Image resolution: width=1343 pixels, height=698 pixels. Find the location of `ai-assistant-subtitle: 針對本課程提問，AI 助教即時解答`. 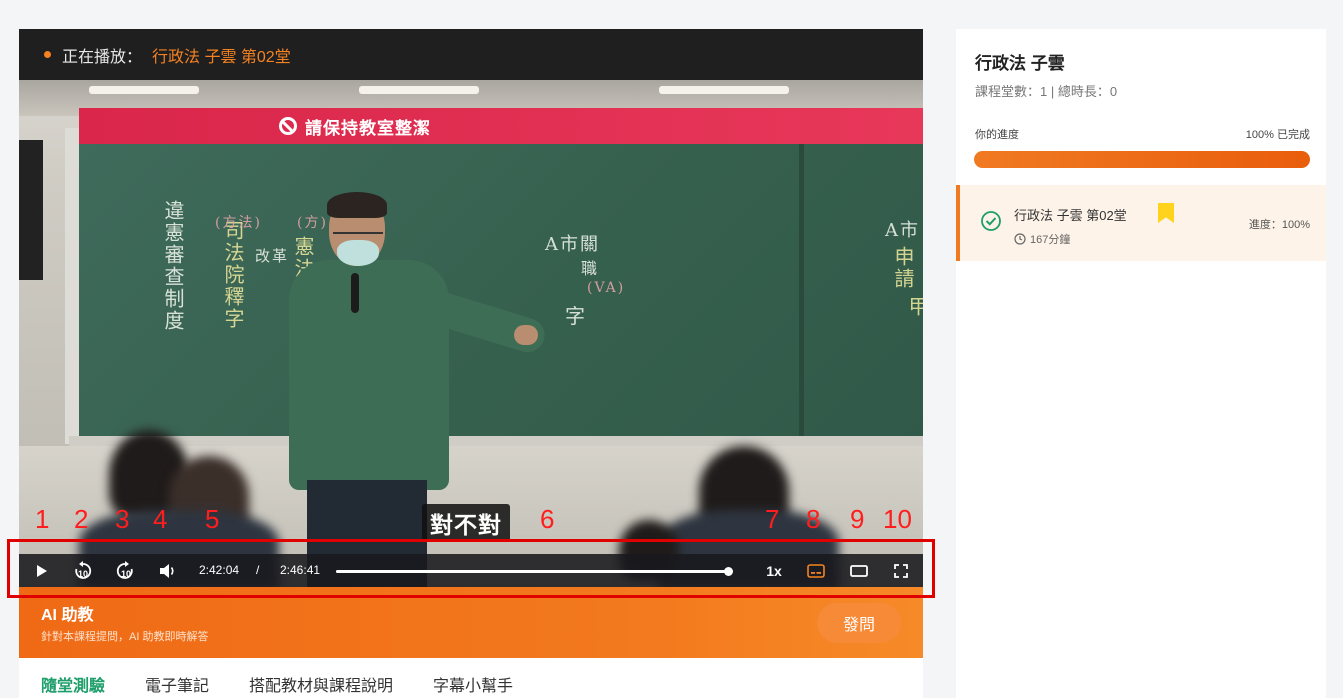

ai-assistant-subtitle: 針對本課程提問，AI 助教即時解答 is located at coordinates (125, 637).